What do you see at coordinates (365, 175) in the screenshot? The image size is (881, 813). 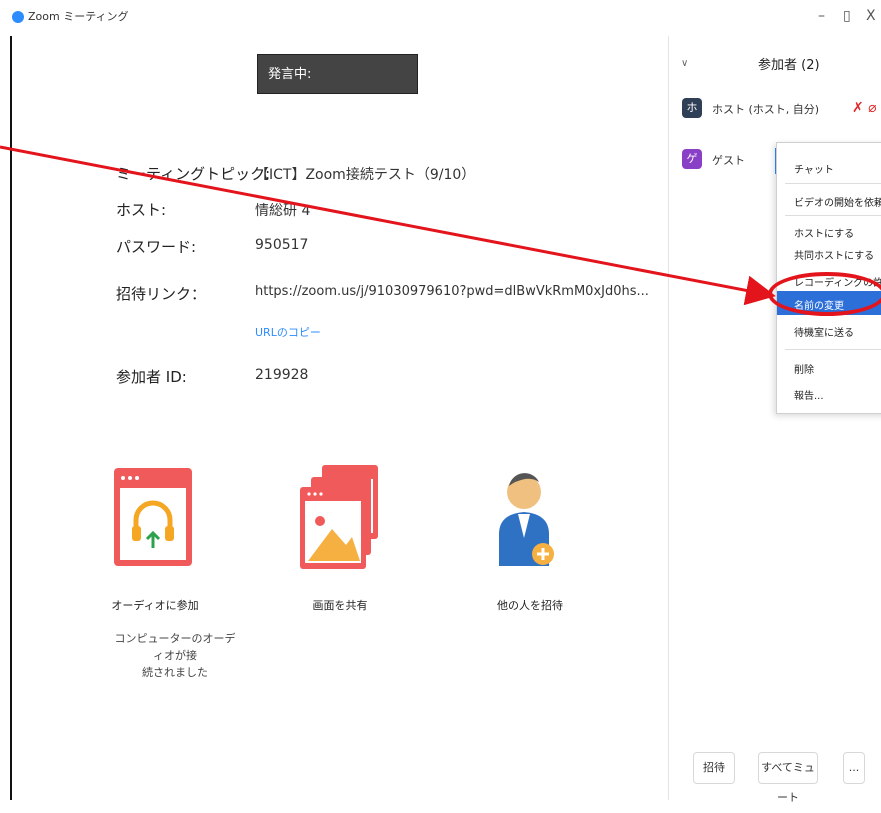 I see `topic-value: 【ICT】Zoom接続テスト（9/10）` at bounding box center [365, 175].